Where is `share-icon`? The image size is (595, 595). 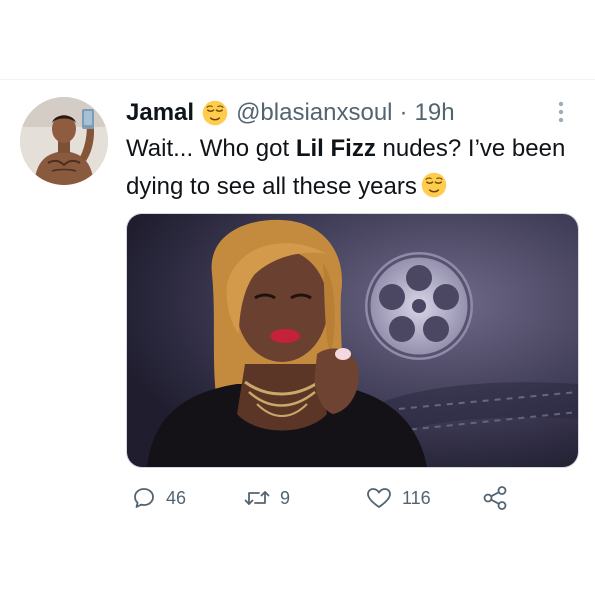 share-icon is located at coordinates (495, 498).